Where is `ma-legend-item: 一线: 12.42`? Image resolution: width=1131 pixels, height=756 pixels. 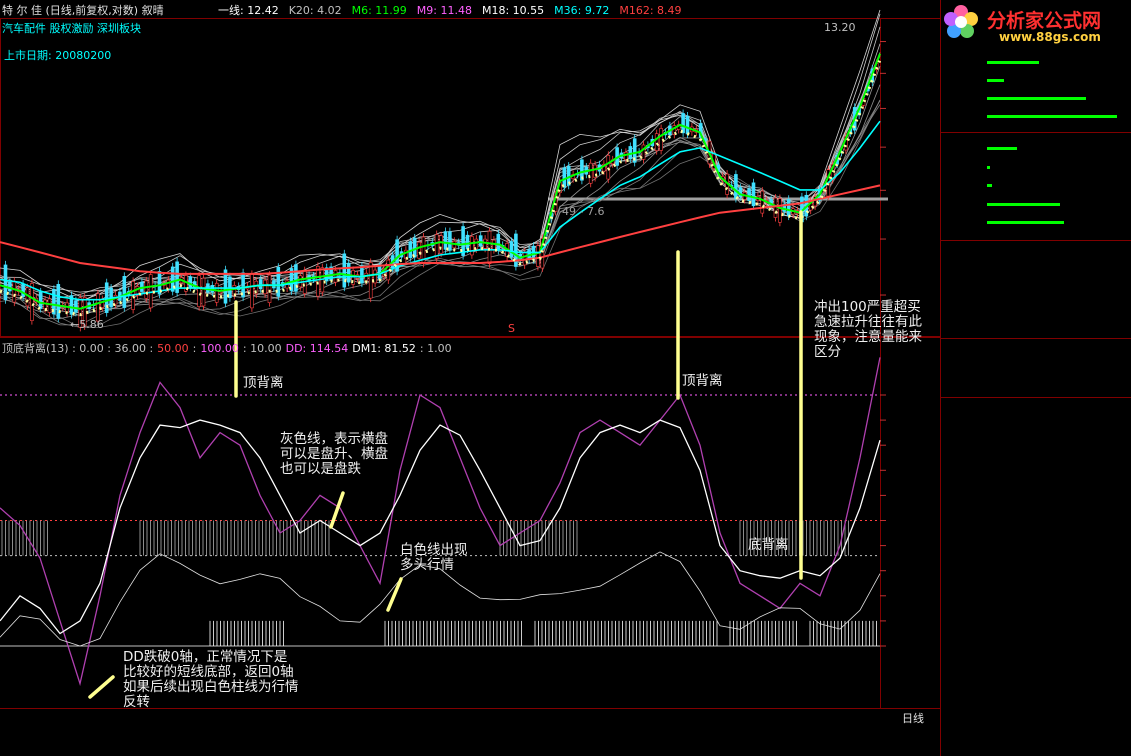
ma-legend-item: 一线: 12.42 is located at coordinates (248, 10).